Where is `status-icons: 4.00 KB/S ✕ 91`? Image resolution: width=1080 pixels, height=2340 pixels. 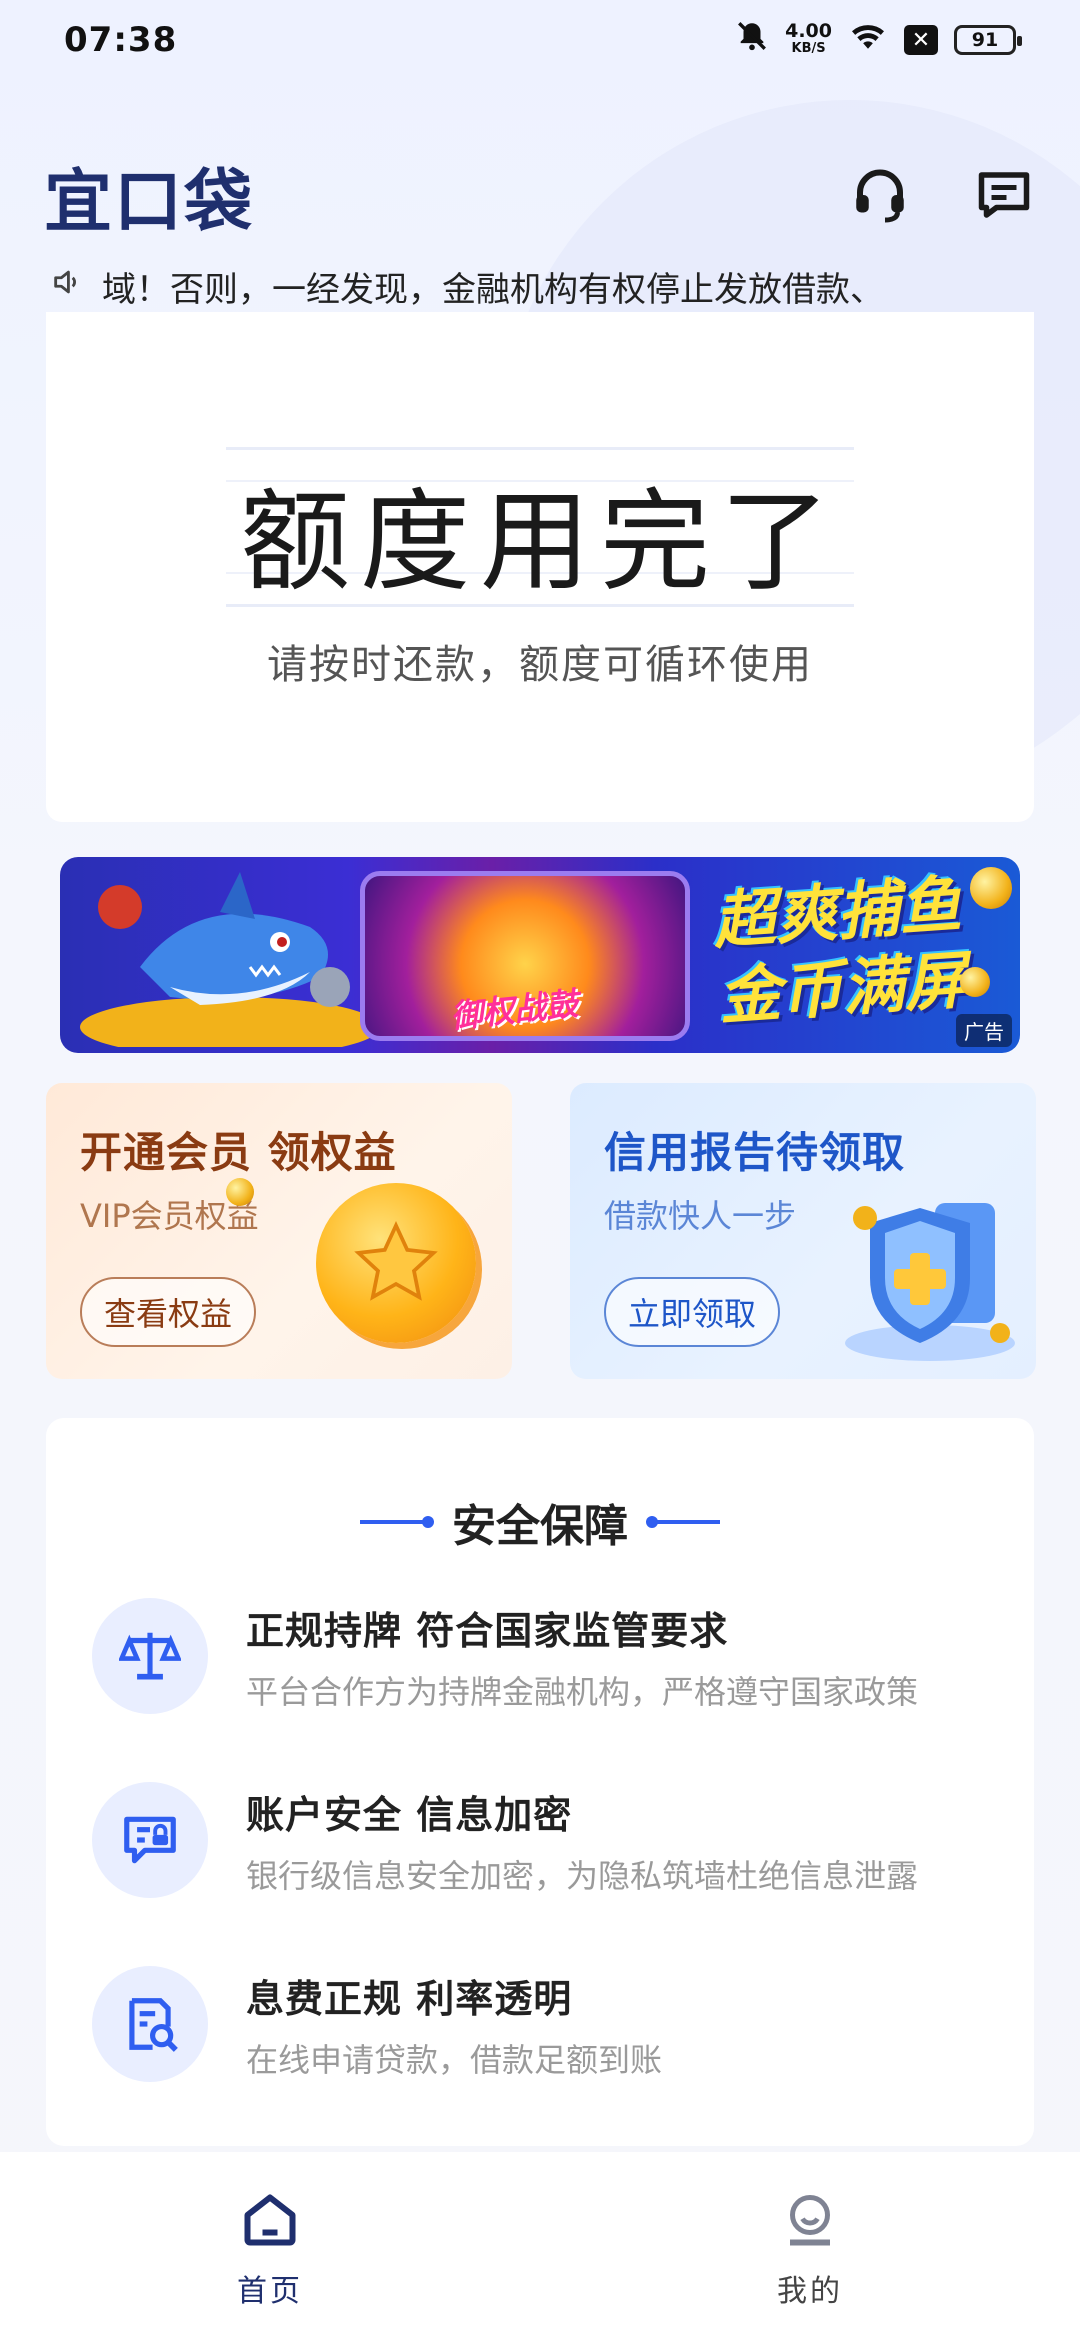 status-icons: 4.00 KB/S ✕ 91 is located at coordinates (878, 40).